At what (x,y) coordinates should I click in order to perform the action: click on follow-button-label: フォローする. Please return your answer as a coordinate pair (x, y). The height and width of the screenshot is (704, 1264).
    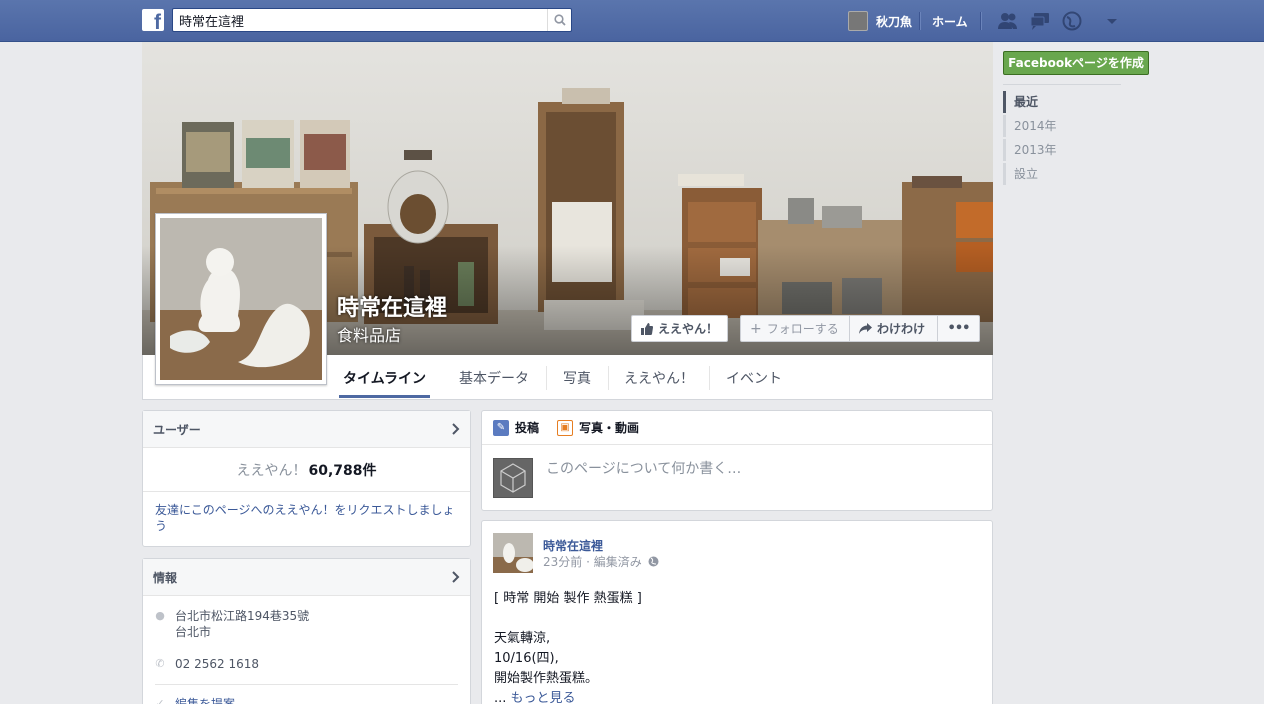
    Looking at the image, I should click on (802, 329).